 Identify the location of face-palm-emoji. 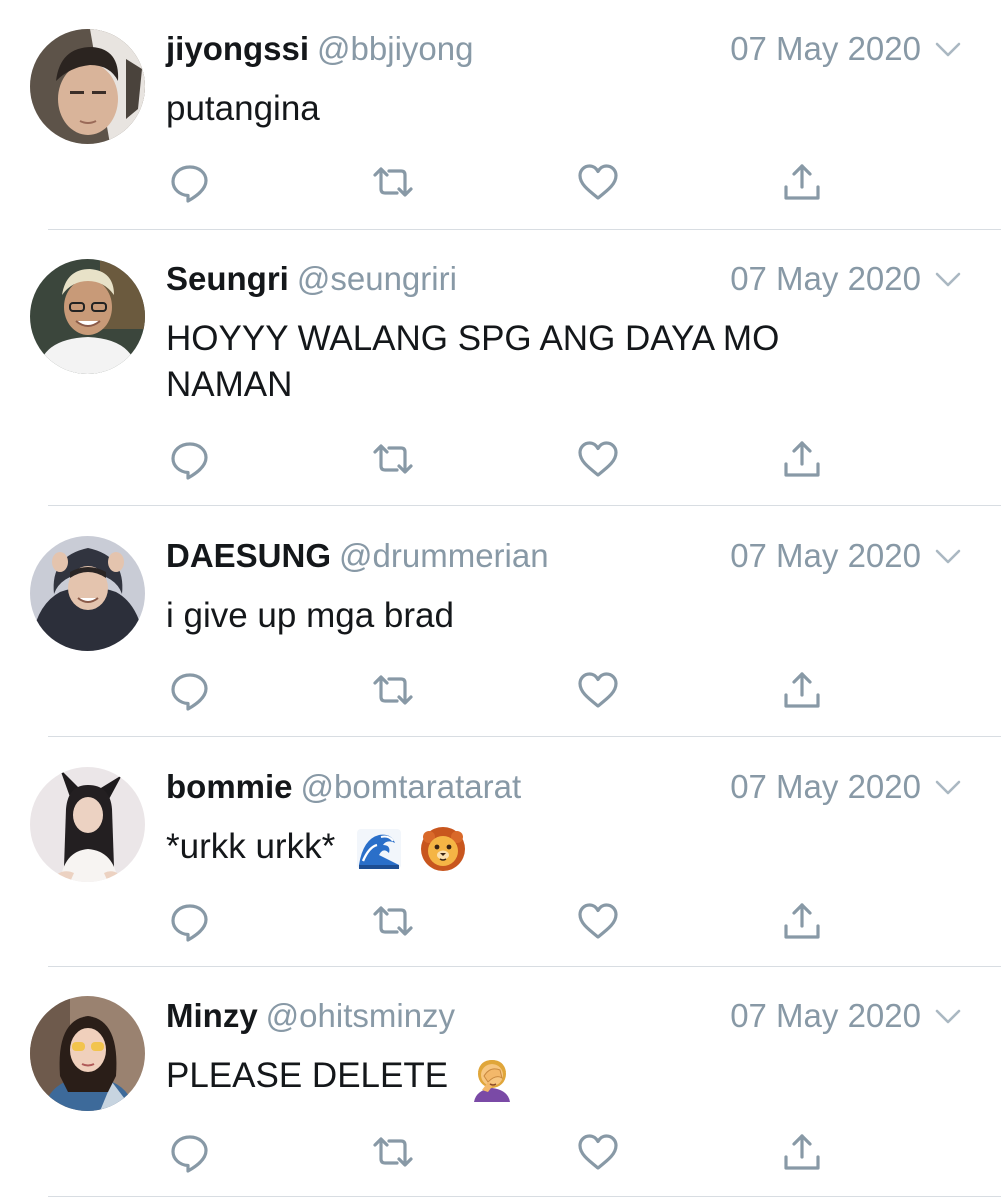
(491, 1080).